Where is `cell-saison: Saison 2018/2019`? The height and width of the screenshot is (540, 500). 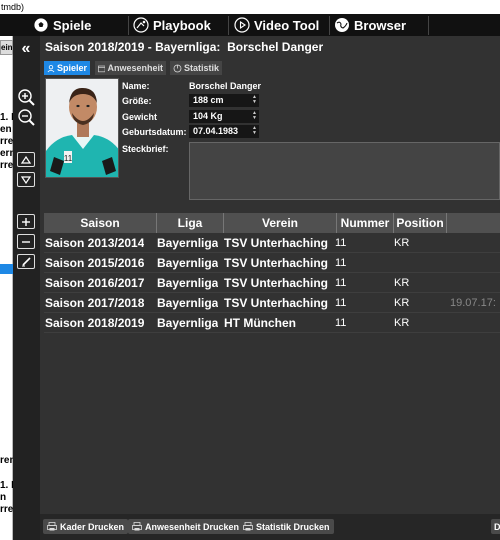 cell-saison: Saison 2018/2019 is located at coordinates (95, 323).